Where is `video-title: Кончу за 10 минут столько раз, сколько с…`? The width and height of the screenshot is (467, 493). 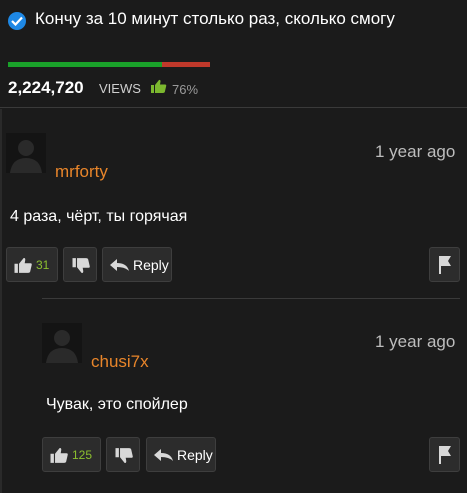
video-title: Кончу за 10 минут столько раз, сколько с… is located at coordinates (215, 19).